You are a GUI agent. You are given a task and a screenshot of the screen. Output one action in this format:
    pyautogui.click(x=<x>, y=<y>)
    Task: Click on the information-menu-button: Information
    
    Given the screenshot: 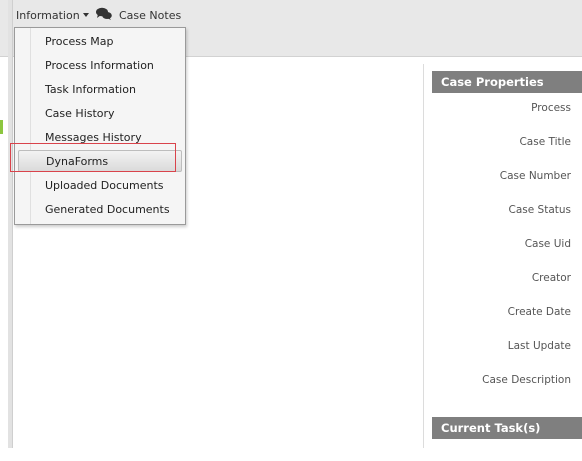 What is the action you would take?
    pyautogui.click(x=52, y=16)
    